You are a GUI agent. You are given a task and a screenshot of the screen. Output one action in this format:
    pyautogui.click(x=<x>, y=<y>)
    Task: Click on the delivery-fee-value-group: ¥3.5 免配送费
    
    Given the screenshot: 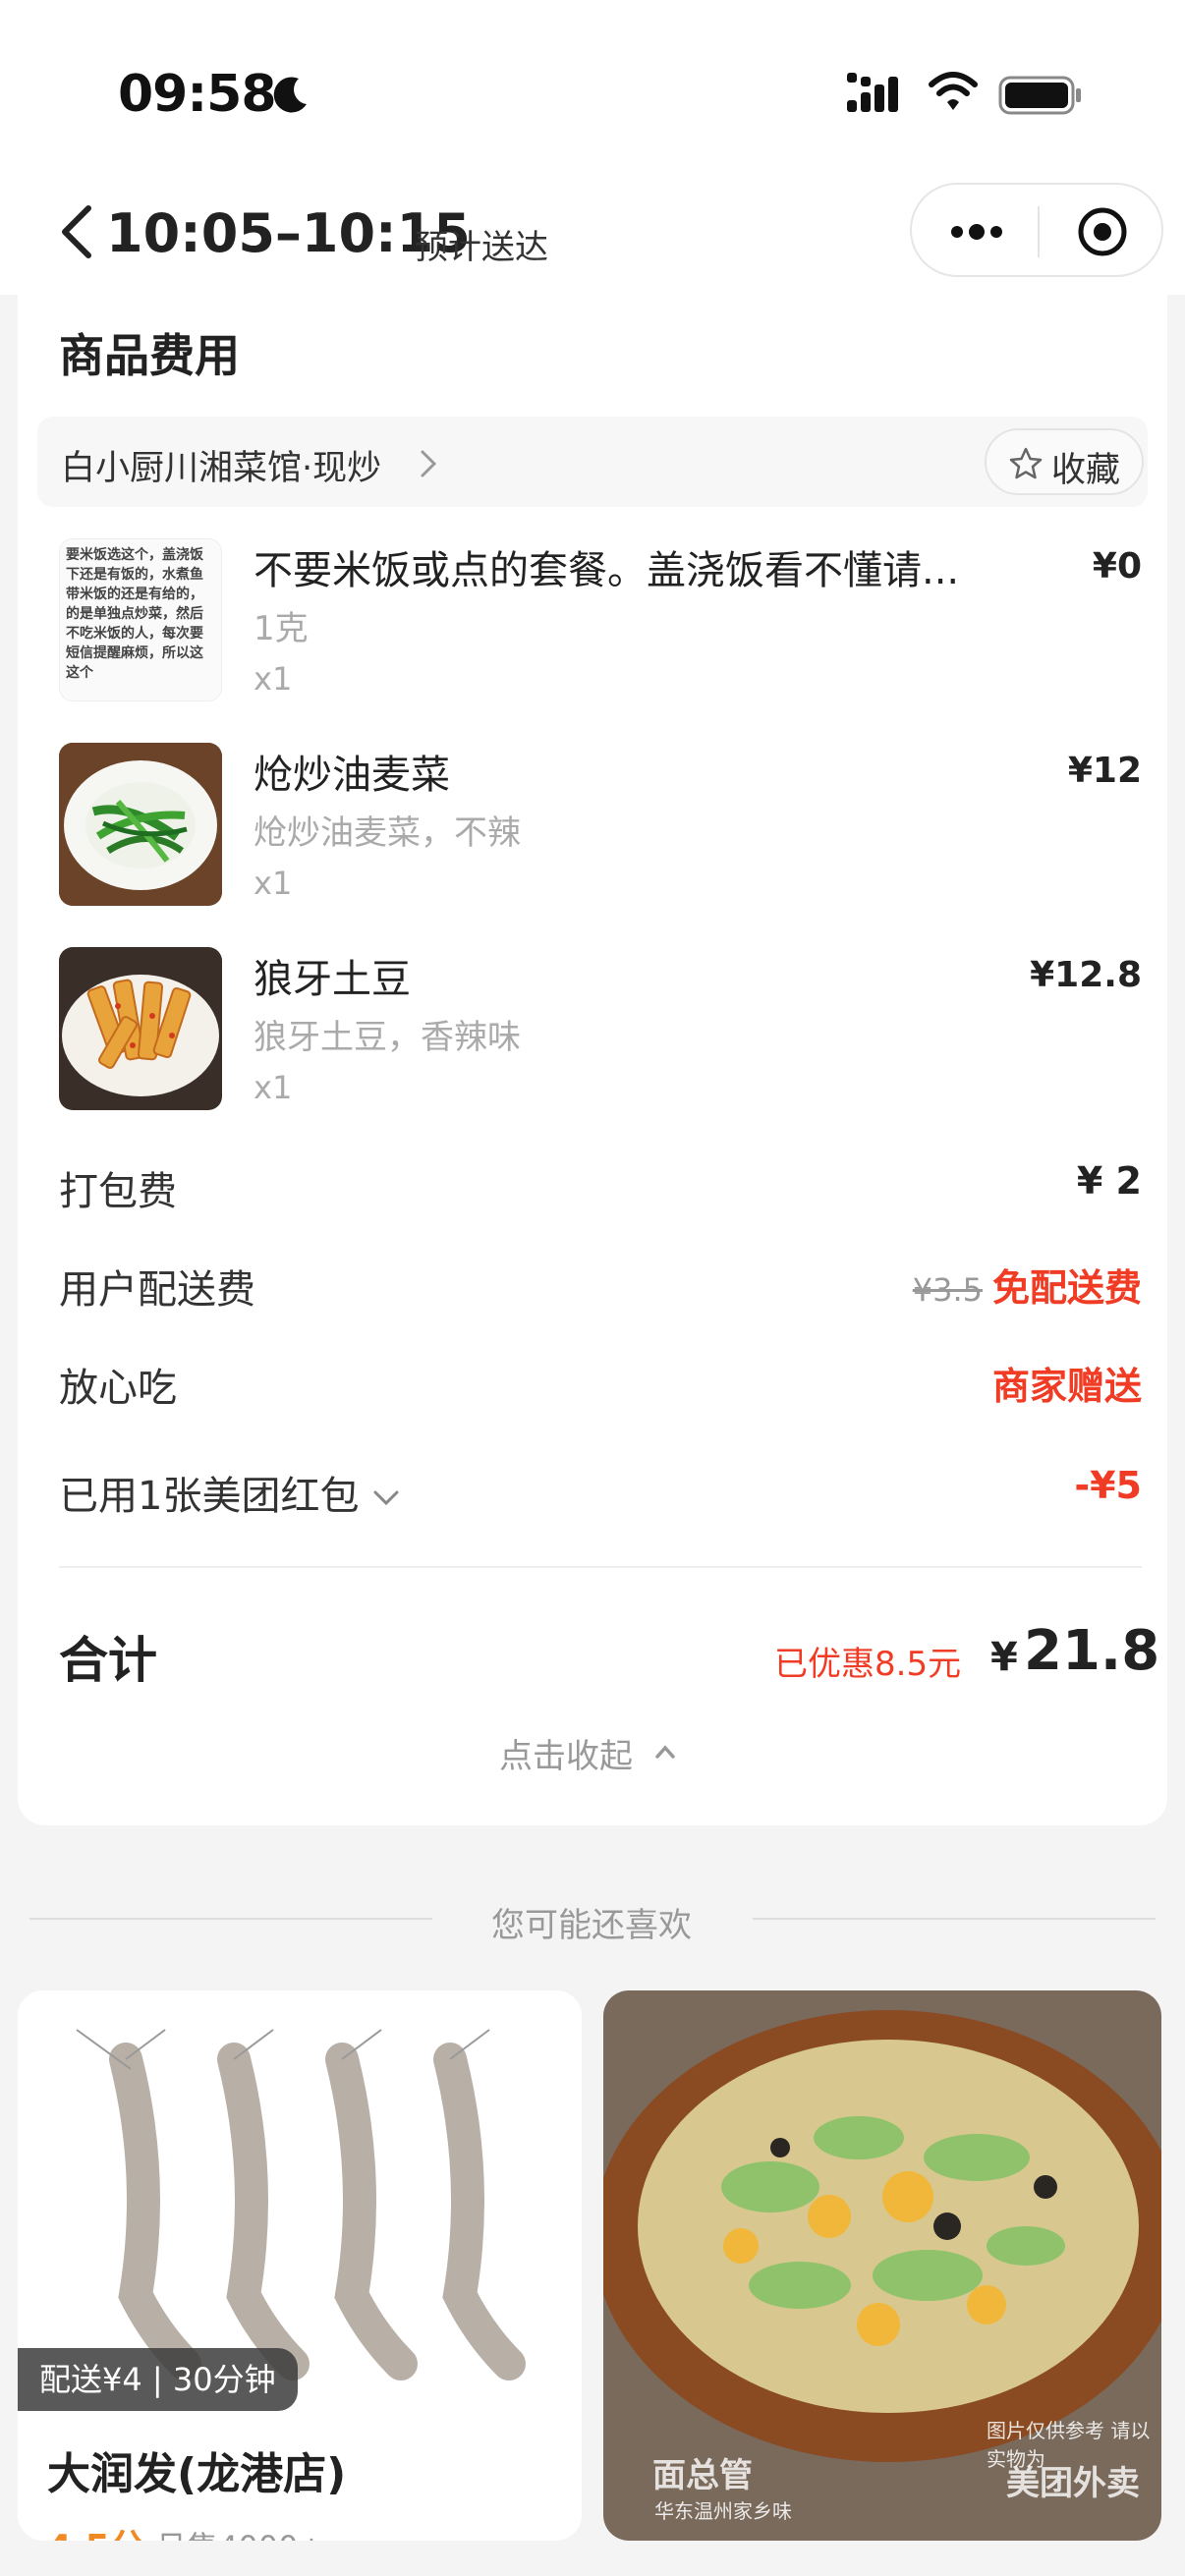 What is the action you would take?
    pyautogui.click(x=1027, y=1285)
    